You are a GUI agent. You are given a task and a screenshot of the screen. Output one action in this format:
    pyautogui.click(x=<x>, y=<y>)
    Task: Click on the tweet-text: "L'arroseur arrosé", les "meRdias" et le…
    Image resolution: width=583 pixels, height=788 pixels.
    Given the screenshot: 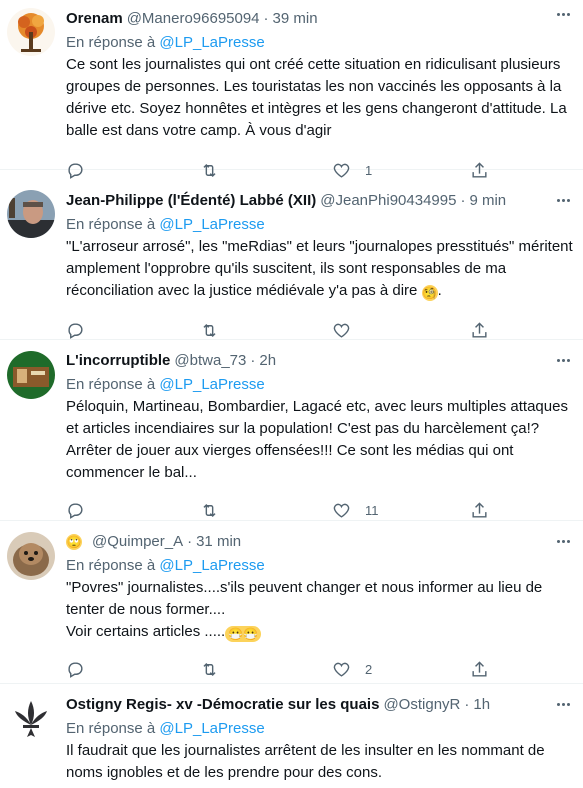 What is the action you would take?
    pyautogui.click(x=324, y=269)
    